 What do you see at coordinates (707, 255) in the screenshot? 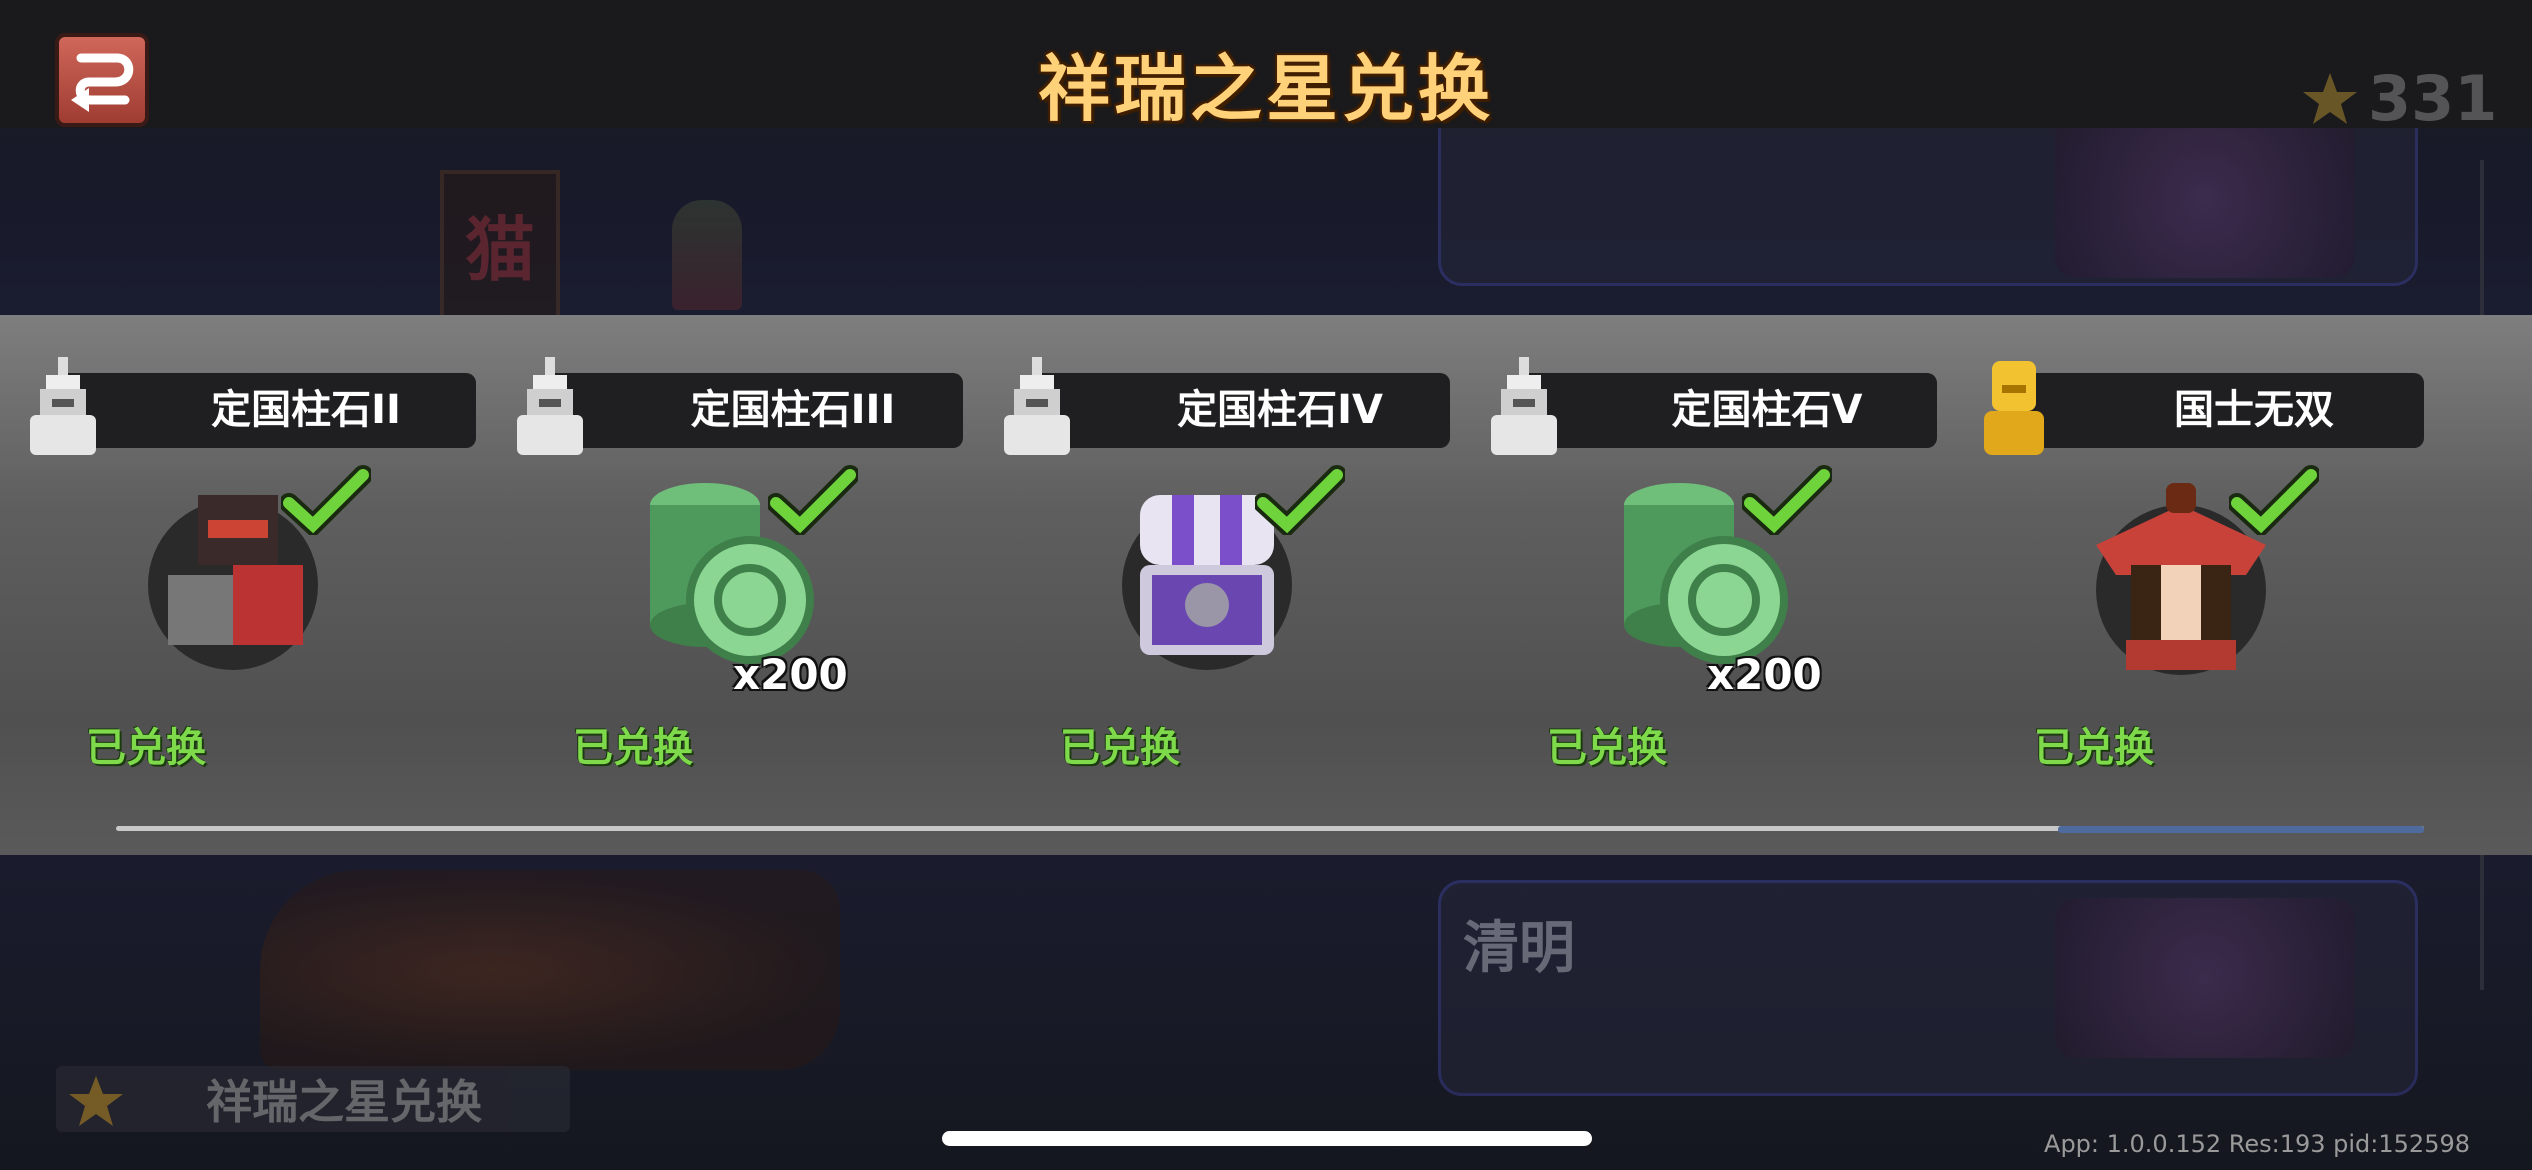
I see `tassel-decoration` at bounding box center [707, 255].